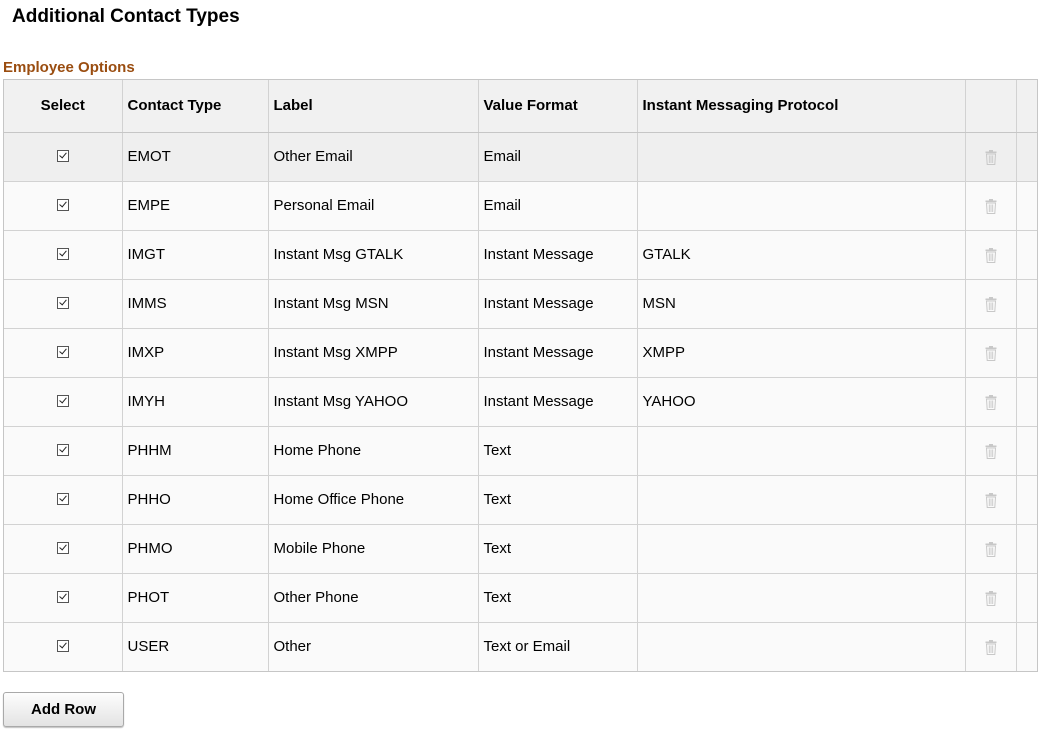 This screenshot has height=735, width=1052. What do you see at coordinates (195, 352) in the screenshot?
I see `cell-contact-type: IMXP` at bounding box center [195, 352].